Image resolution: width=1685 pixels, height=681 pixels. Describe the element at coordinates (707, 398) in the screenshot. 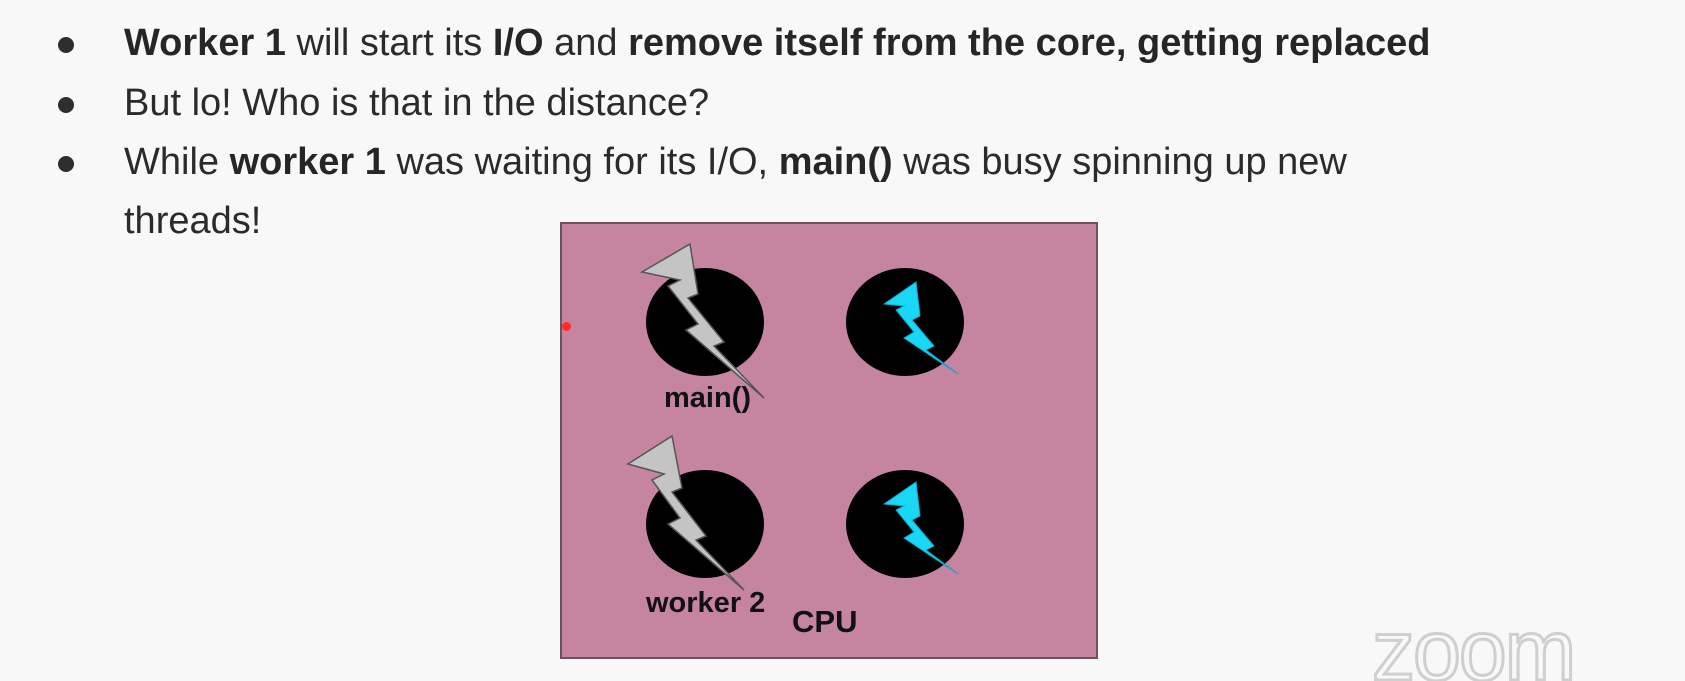

I see `main-label: main()` at that location.